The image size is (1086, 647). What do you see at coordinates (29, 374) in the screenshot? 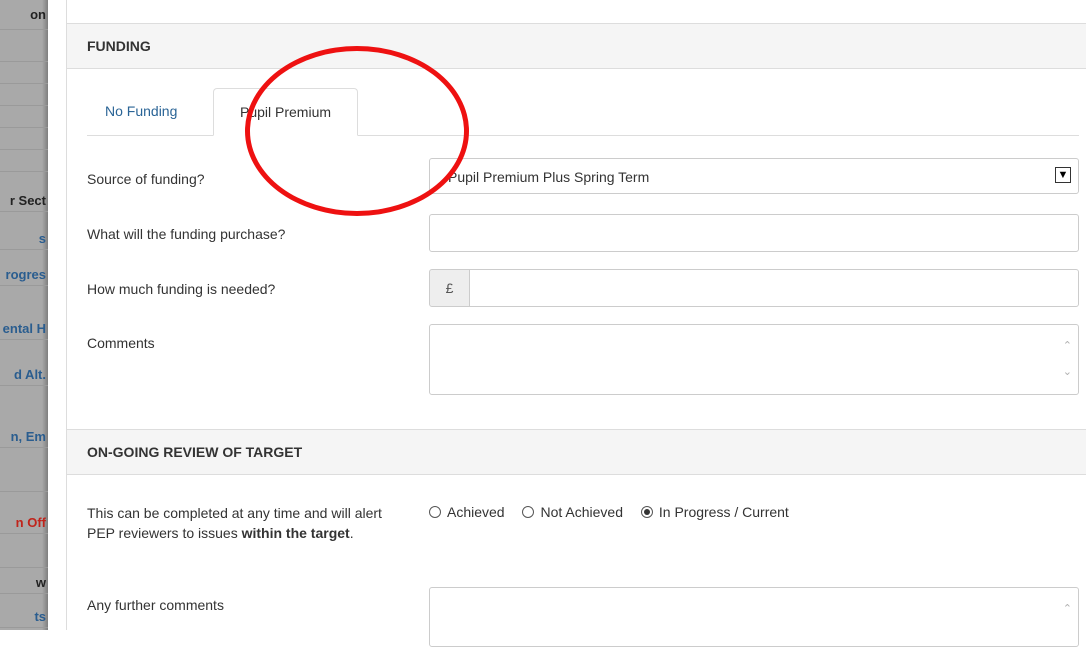
I see `sidebar-item-label: d Alt.` at bounding box center [29, 374].